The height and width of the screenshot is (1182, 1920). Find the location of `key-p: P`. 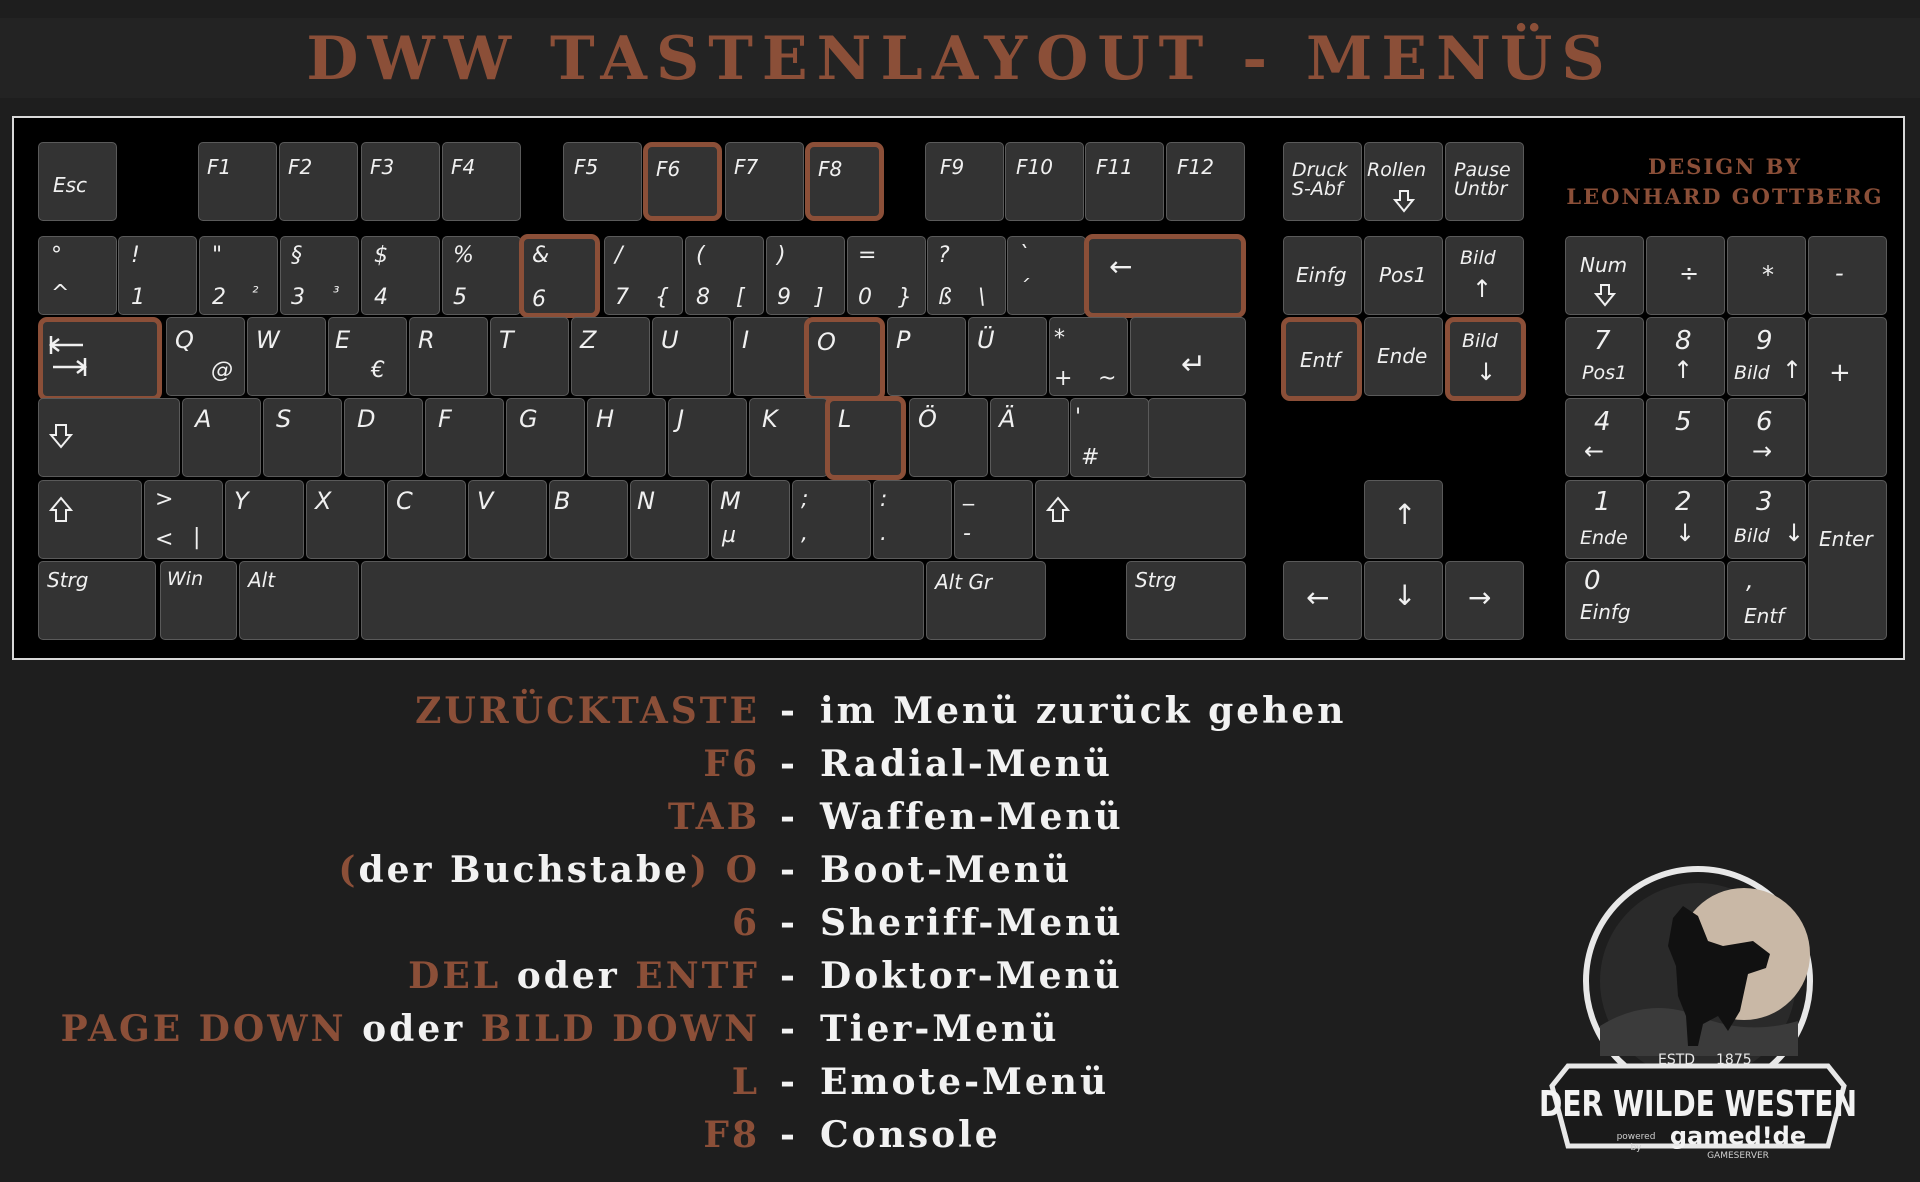

key-p: P is located at coordinates (926, 356).